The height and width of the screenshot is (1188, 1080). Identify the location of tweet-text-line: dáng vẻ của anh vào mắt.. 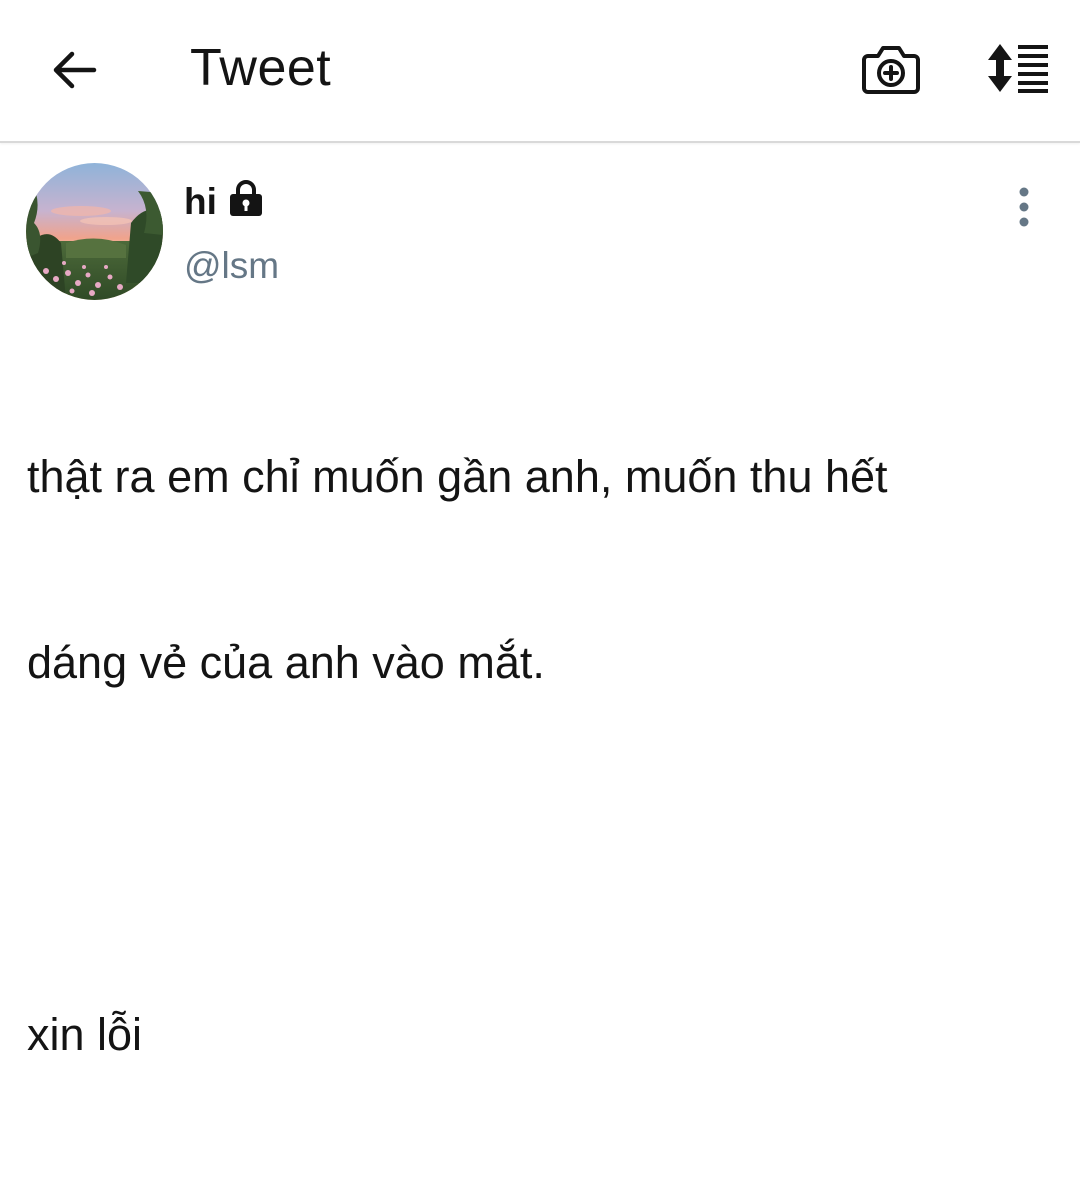
(286, 662).